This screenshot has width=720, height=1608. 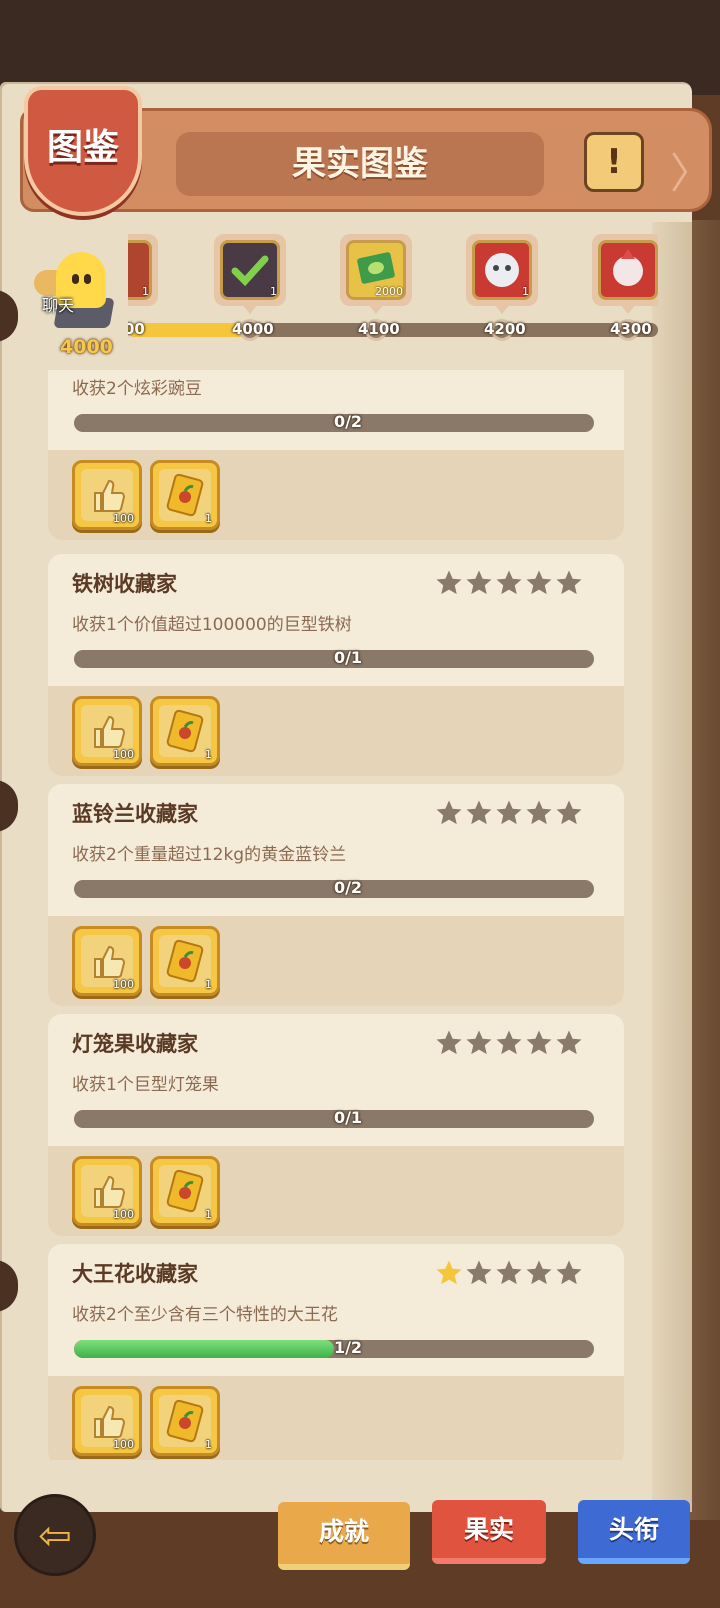 What do you see at coordinates (212, 625) in the screenshot?
I see `achievement-description: 收获1个价值超过100000的巨型铁树` at bounding box center [212, 625].